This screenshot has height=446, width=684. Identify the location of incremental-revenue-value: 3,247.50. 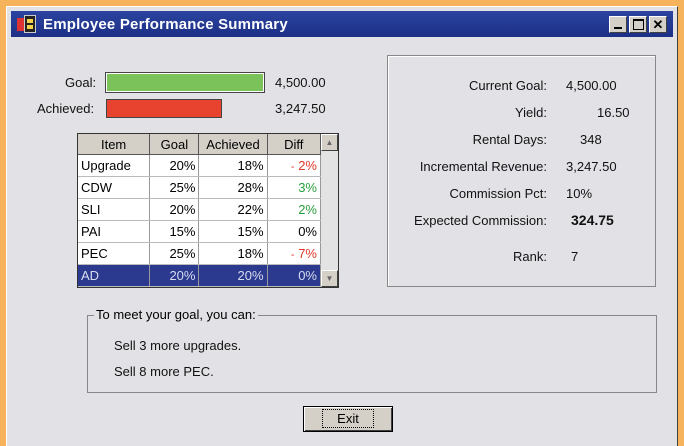
(591, 166).